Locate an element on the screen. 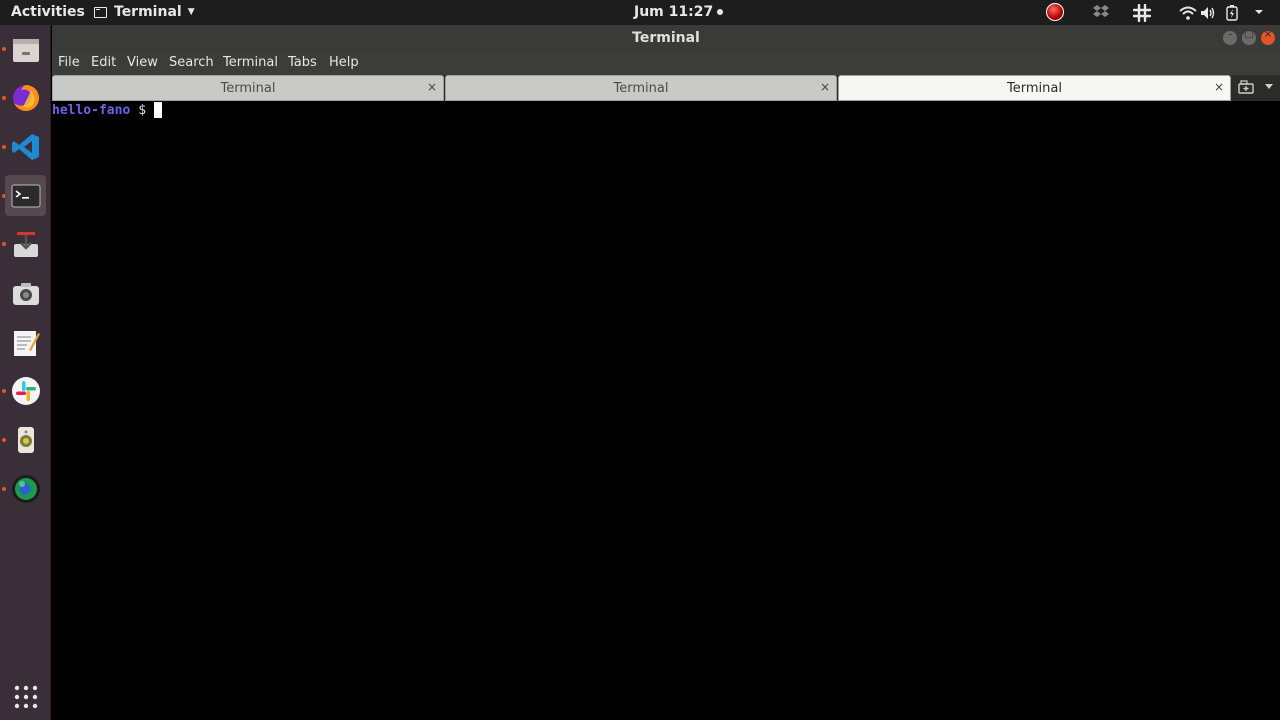  slack-icon is located at coordinates (25, 390).